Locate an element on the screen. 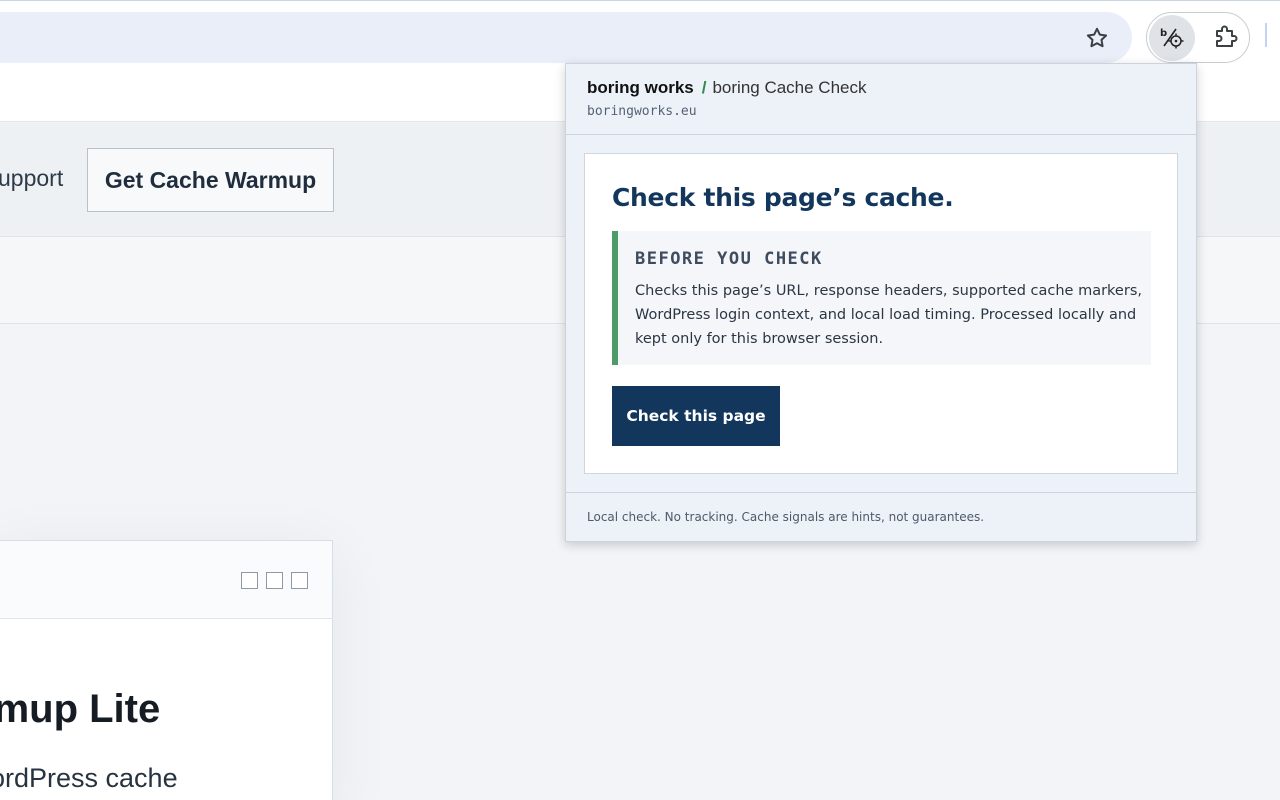 Image resolution: width=1280 pixels, height=800 pixels. browser-toolbar: b is located at coordinates (640, 32).